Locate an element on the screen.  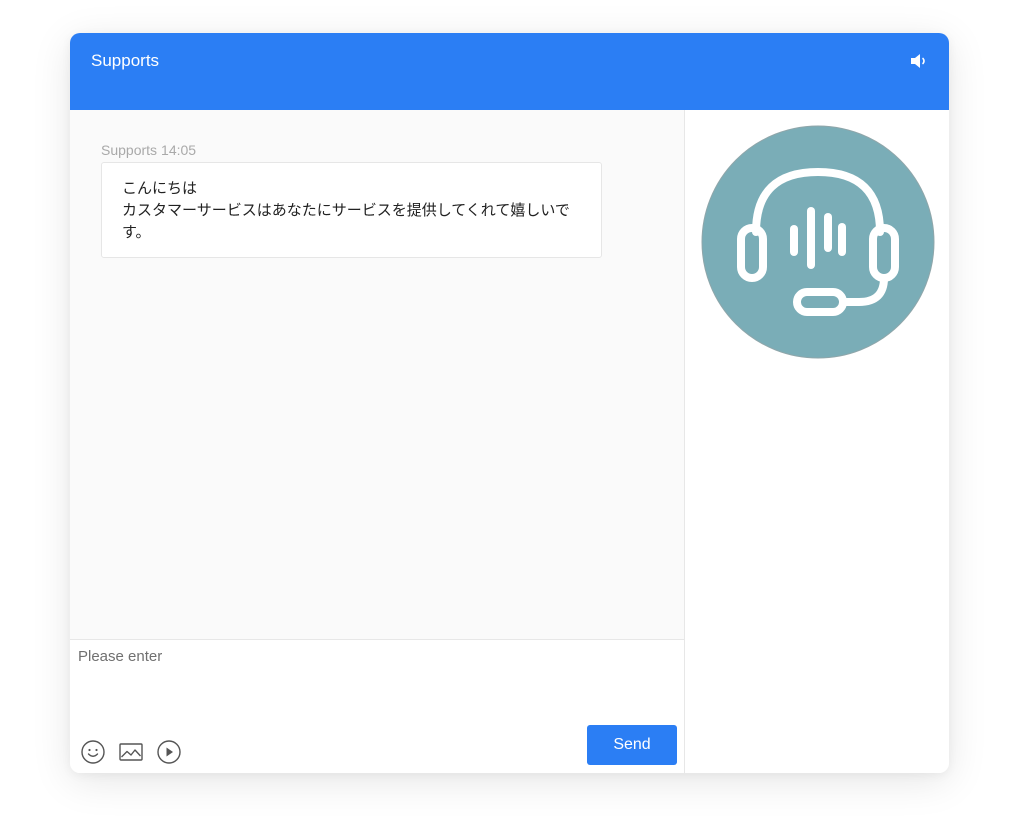
message-time: 14:05 is located at coordinates (179, 150).